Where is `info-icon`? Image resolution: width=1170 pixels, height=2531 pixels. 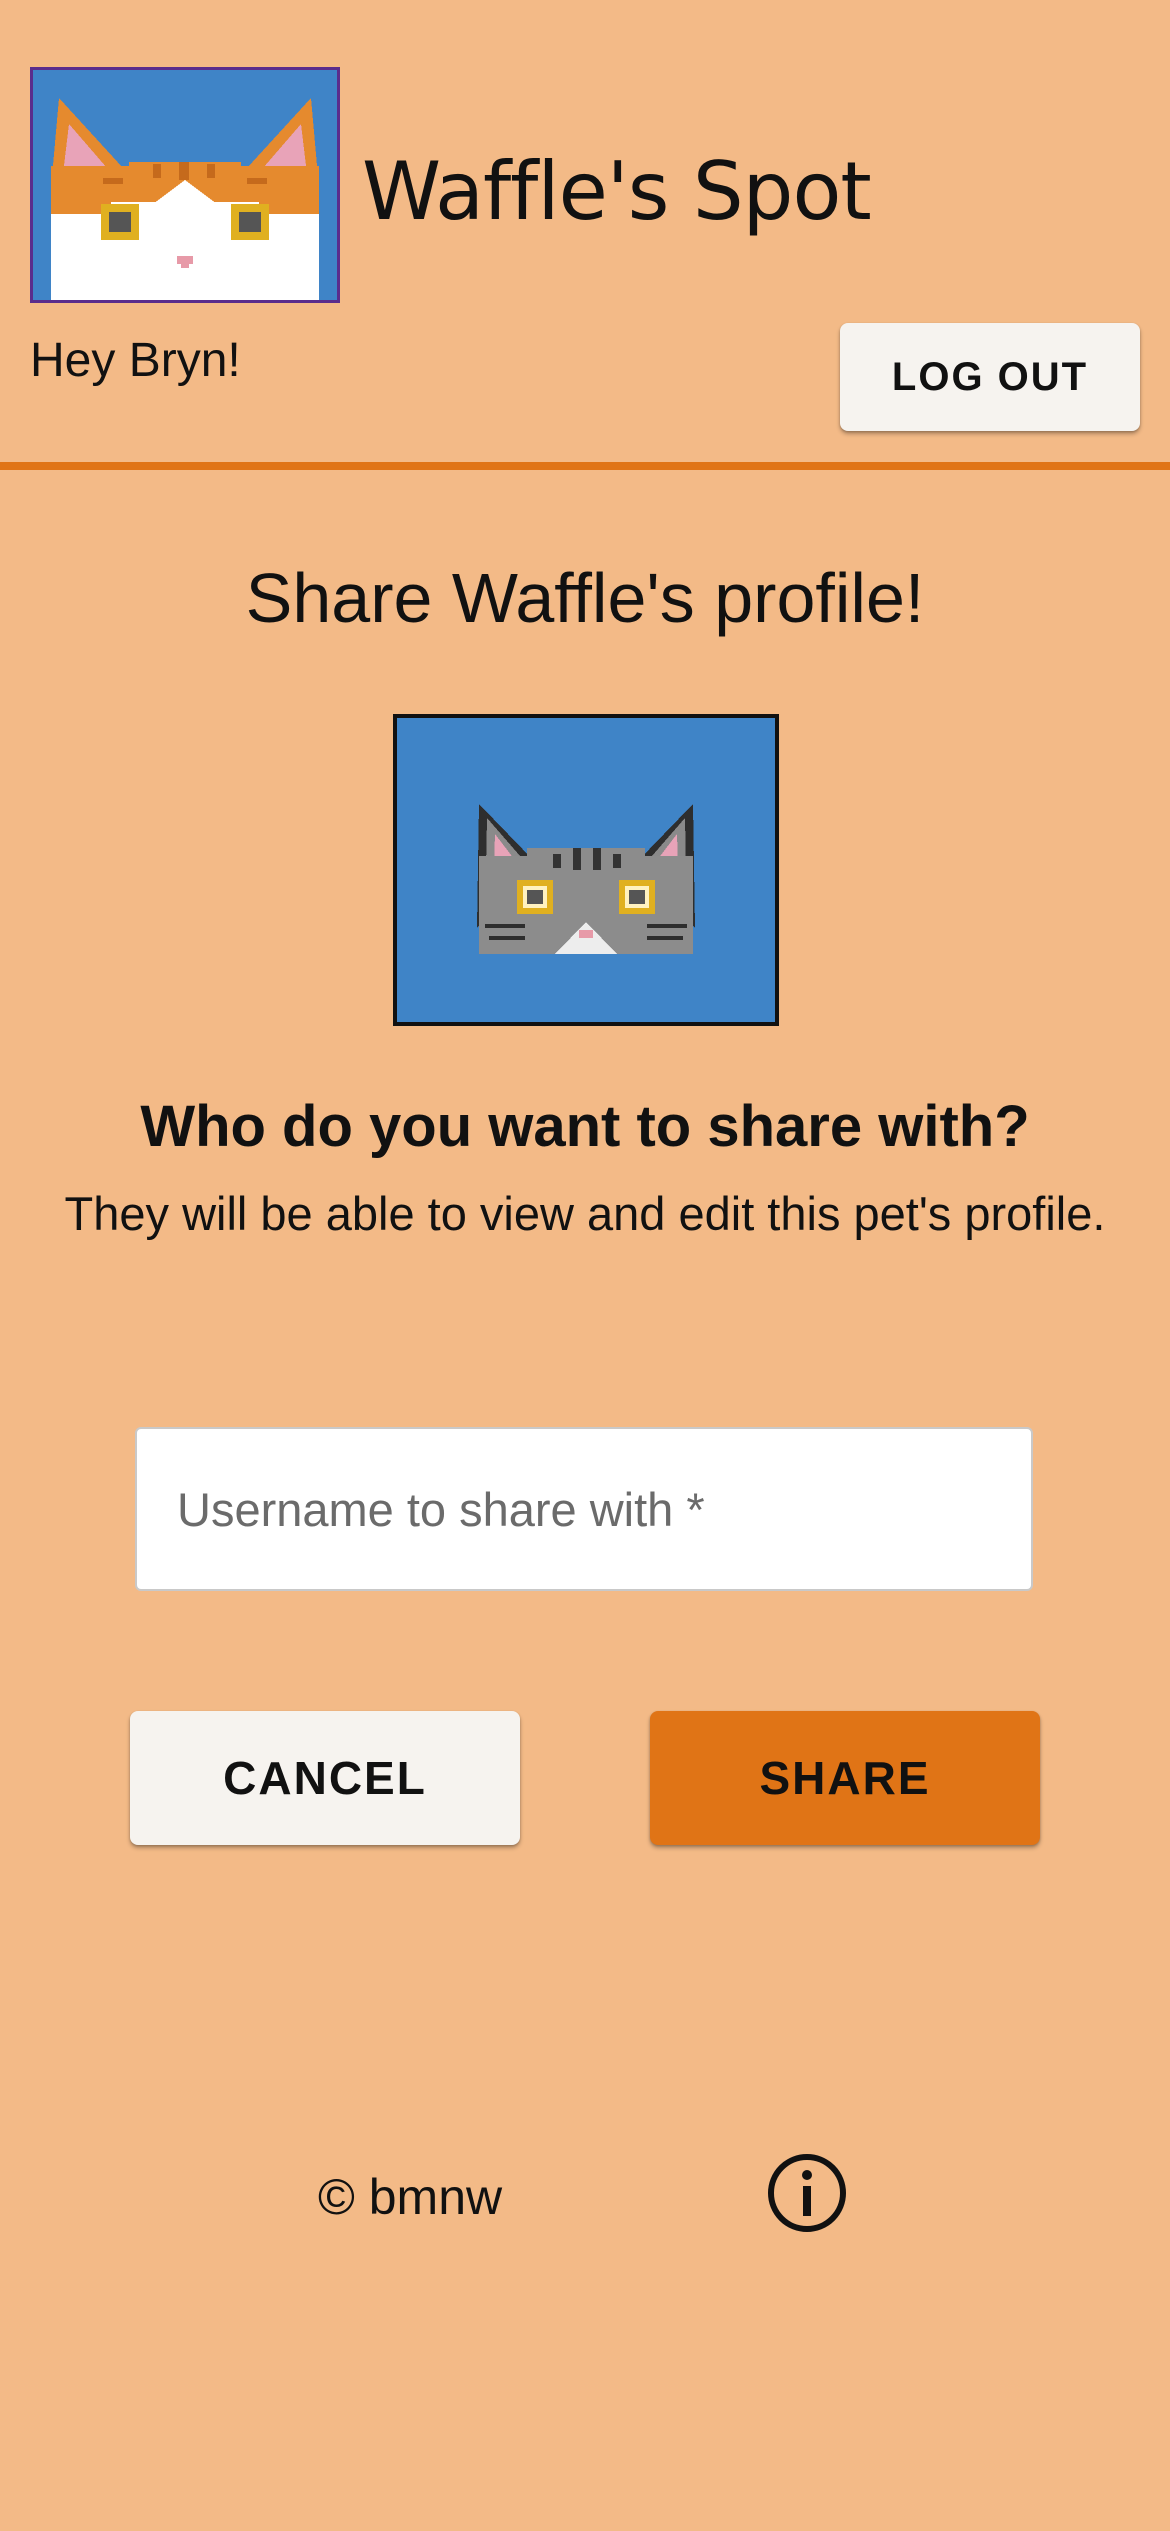
info-icon is located at coordinates (807, 2193).